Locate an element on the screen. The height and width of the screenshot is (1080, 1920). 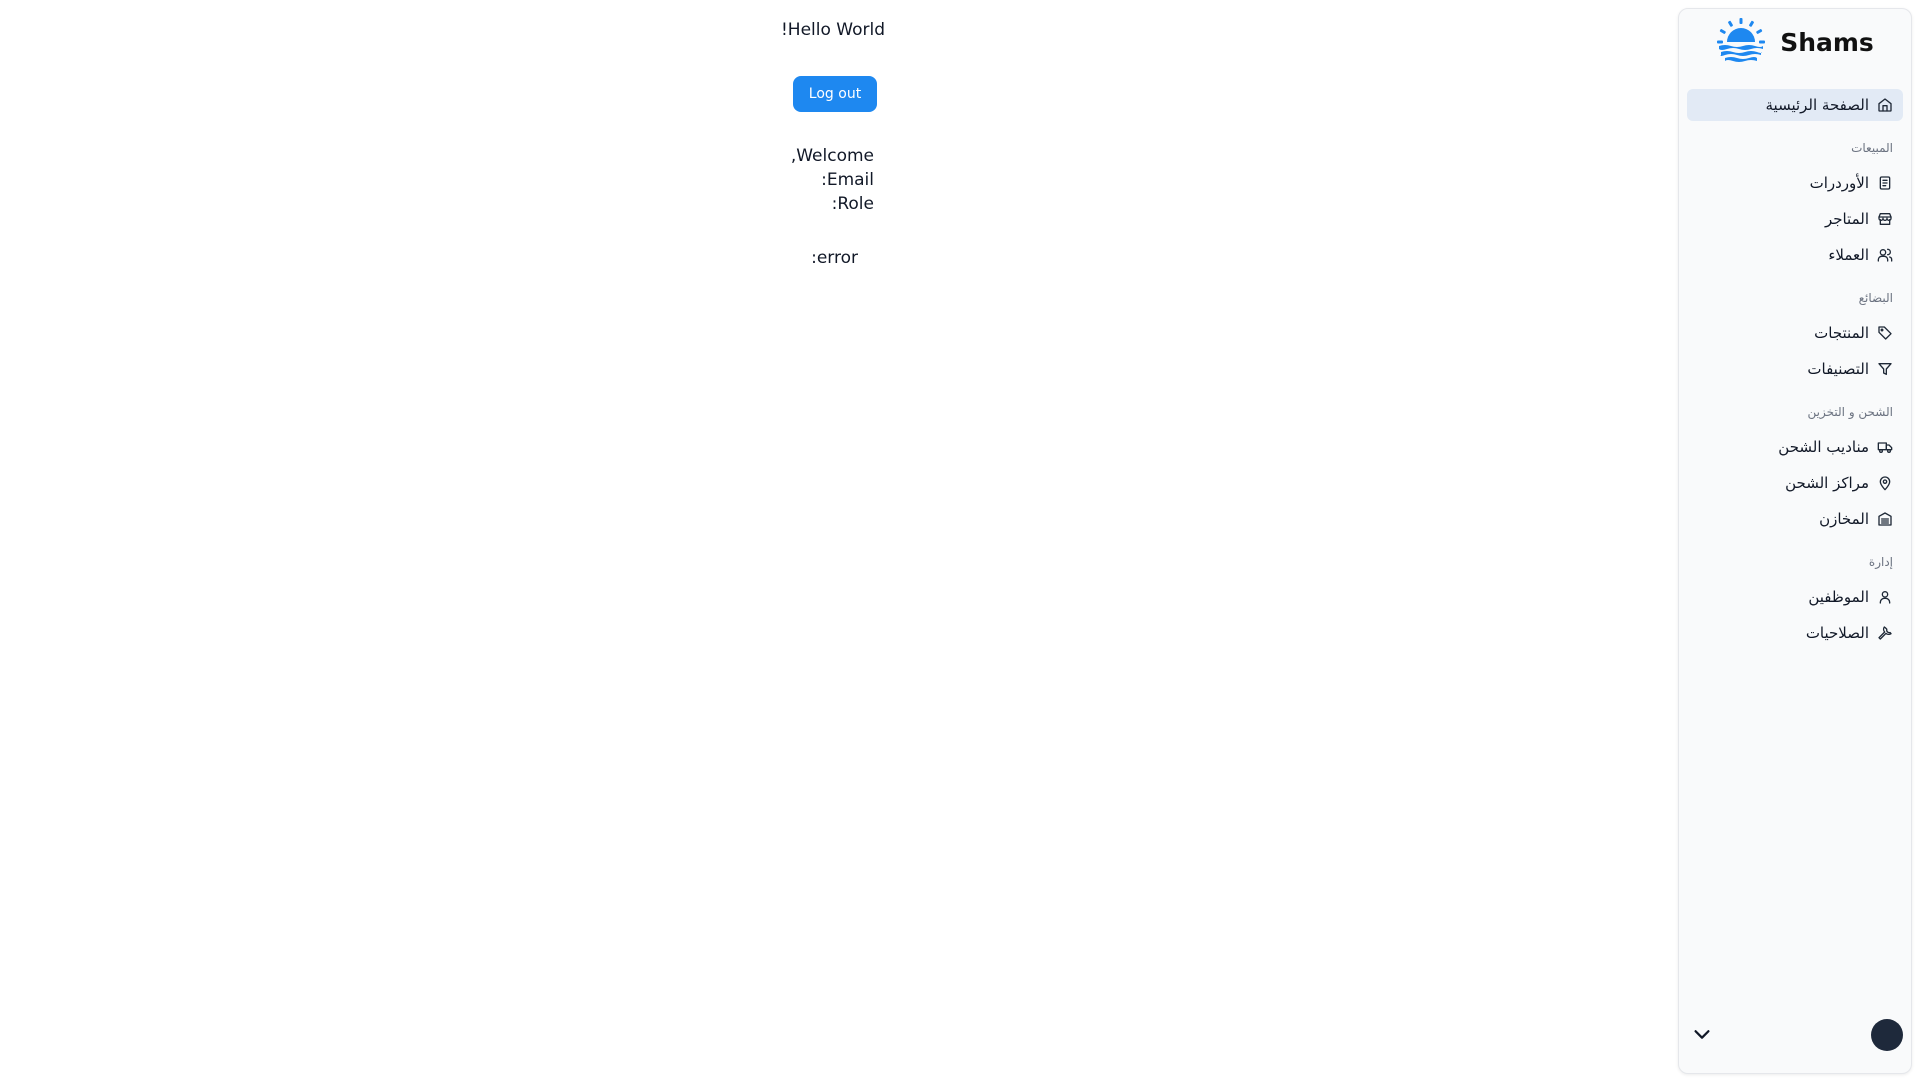
role-text: Role: is located at coordinates (852, 204).